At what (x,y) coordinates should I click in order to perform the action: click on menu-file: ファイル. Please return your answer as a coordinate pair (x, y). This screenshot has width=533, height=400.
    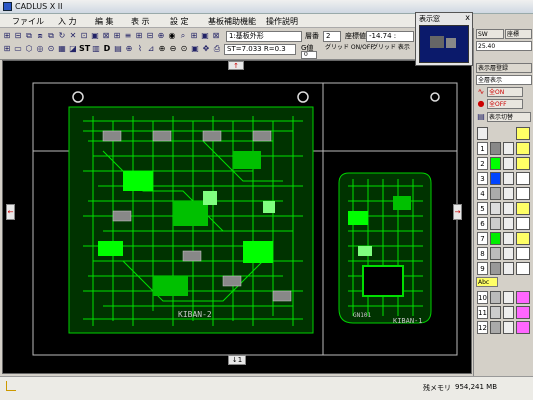
    Looking at the image, I should click on (28, 21).